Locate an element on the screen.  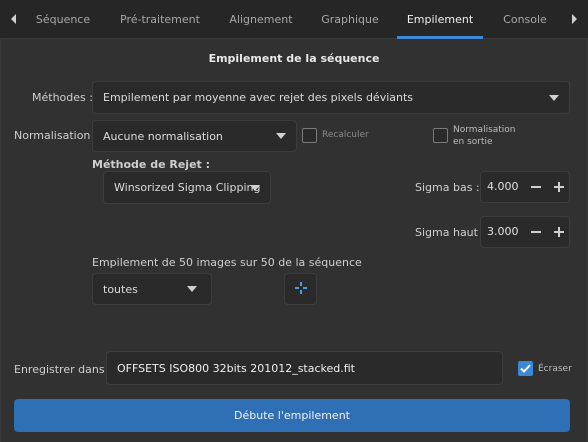
add-filter-button is located at coordinates (300, 289).